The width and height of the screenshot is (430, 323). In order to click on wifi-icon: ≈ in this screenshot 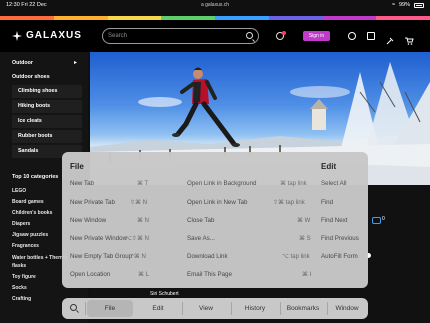, I will do `click(393, 5)`.